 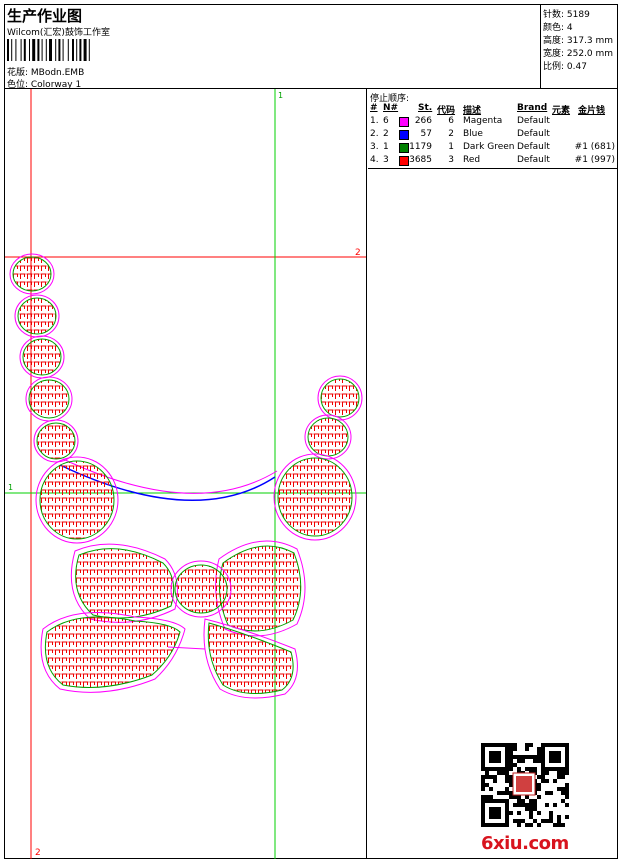 I want to click on col-header-n: N#, so click(x=391, y=108).